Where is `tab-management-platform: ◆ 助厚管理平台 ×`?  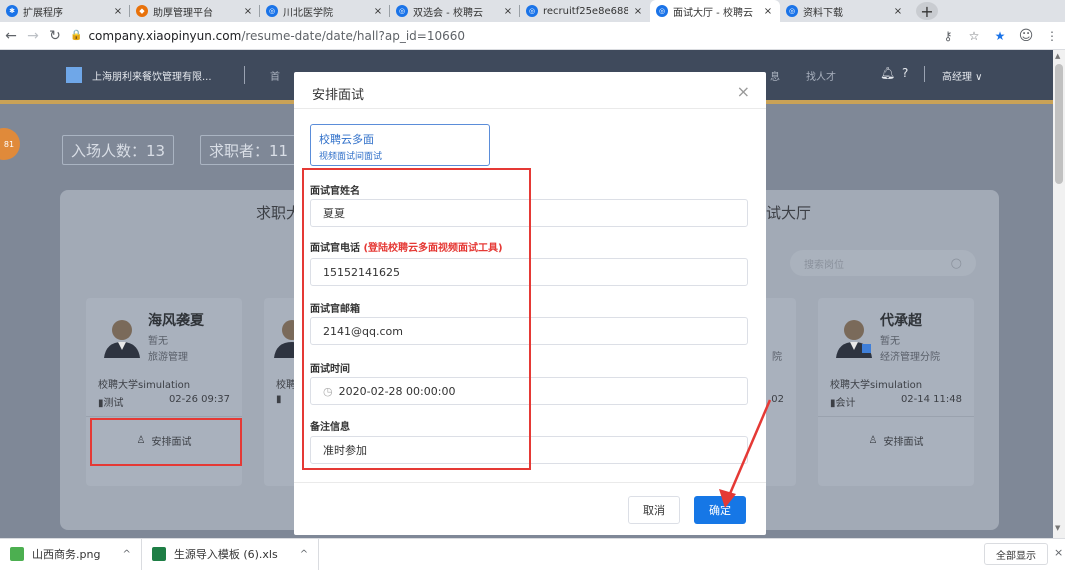 tab-management-platform: ◆ 助厚管理平台 × is located at coordinates (195, 11).